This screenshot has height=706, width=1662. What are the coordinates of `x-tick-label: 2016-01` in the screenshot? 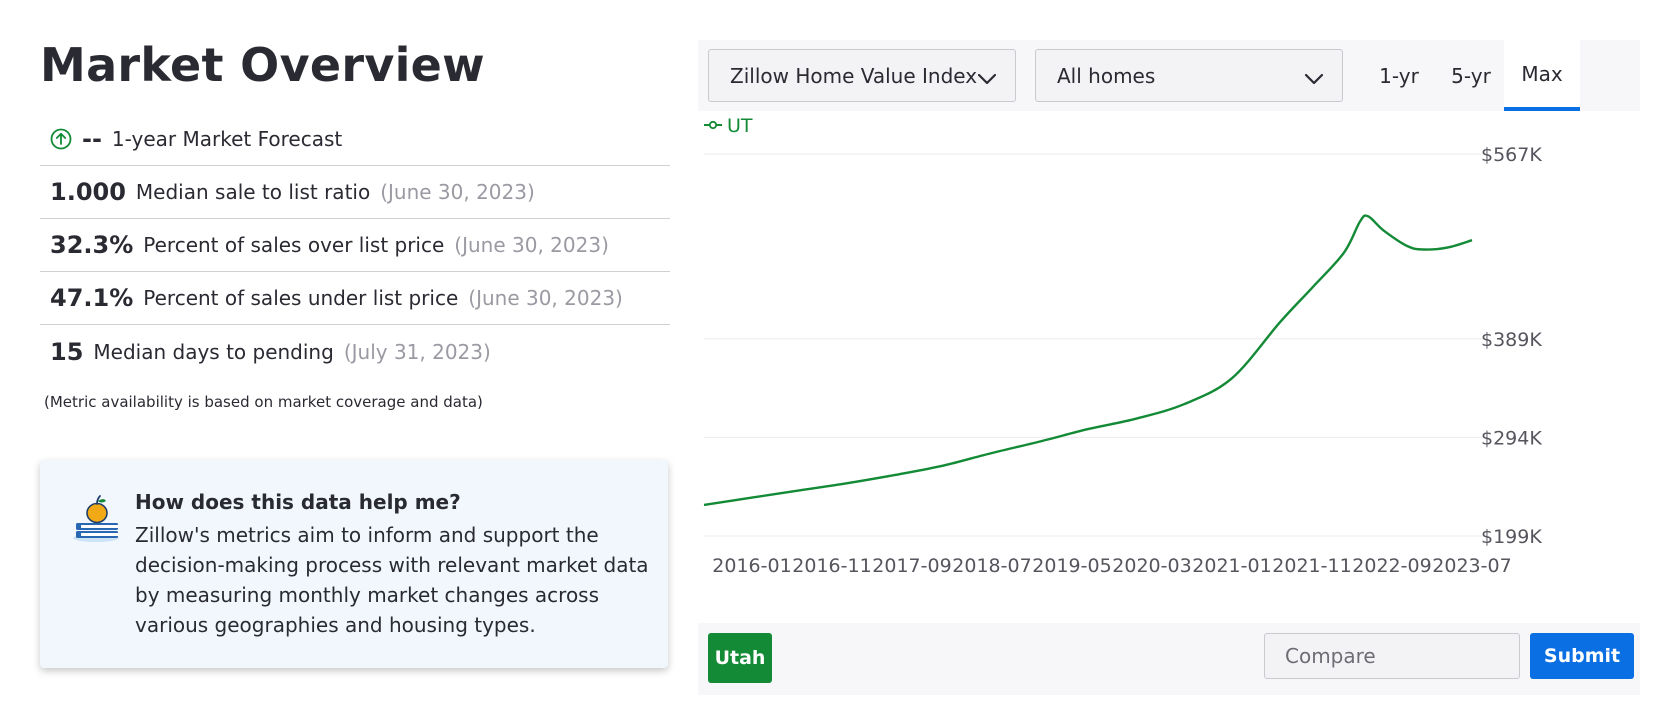 It's located at (751, 566).